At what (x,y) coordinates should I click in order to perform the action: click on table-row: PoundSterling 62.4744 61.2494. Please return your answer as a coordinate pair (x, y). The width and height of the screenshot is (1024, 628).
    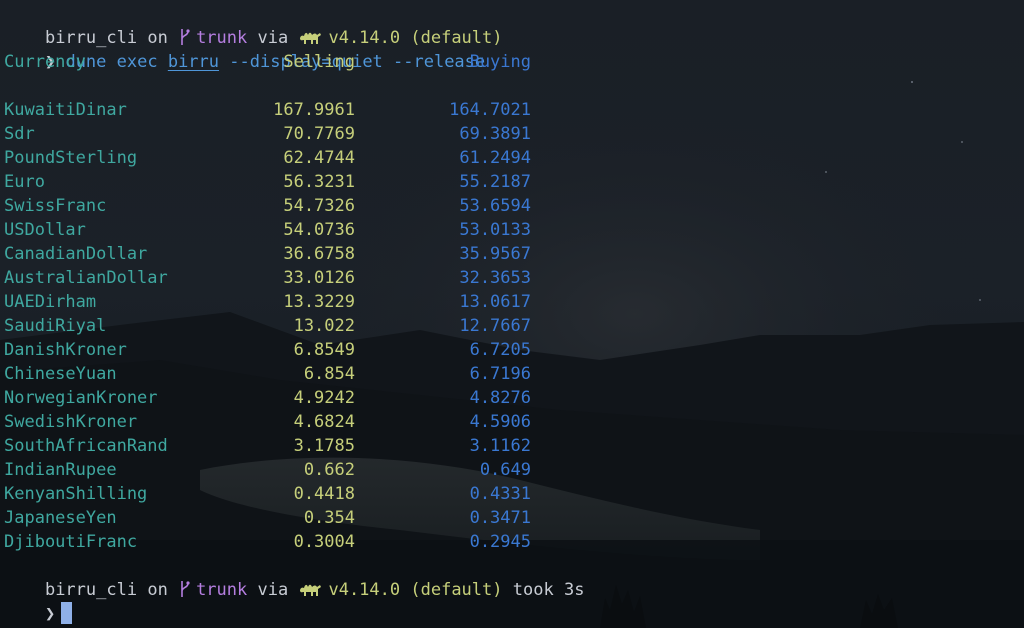
    Looking at the image, I should click on (512, 158).